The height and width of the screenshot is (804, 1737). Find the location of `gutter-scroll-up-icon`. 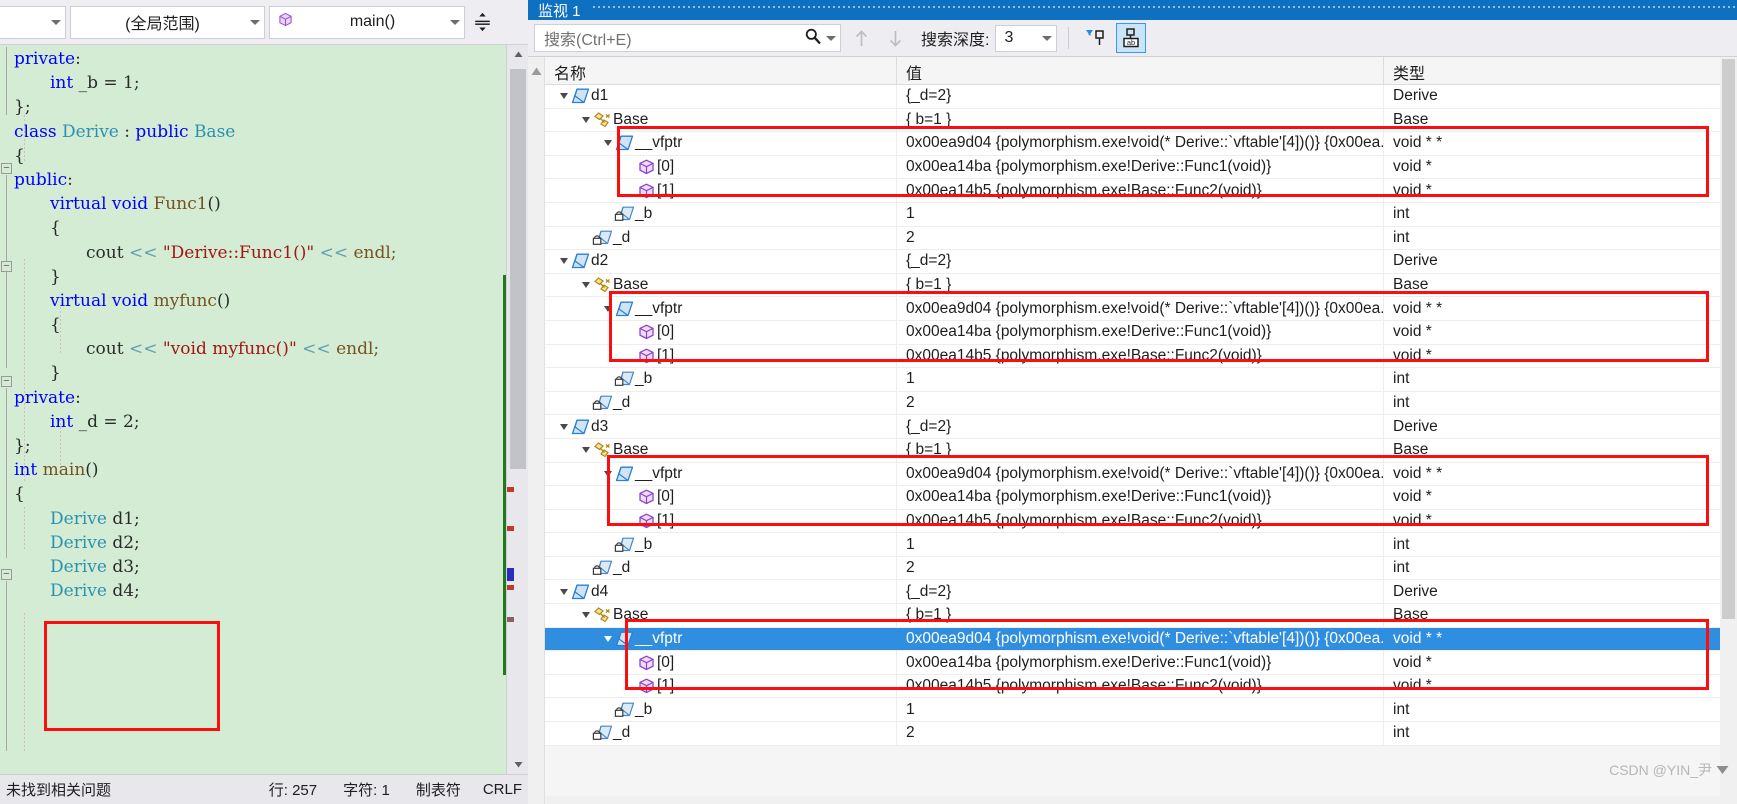

gutter-scroll-up-icon is located at coordinates (536, 72).